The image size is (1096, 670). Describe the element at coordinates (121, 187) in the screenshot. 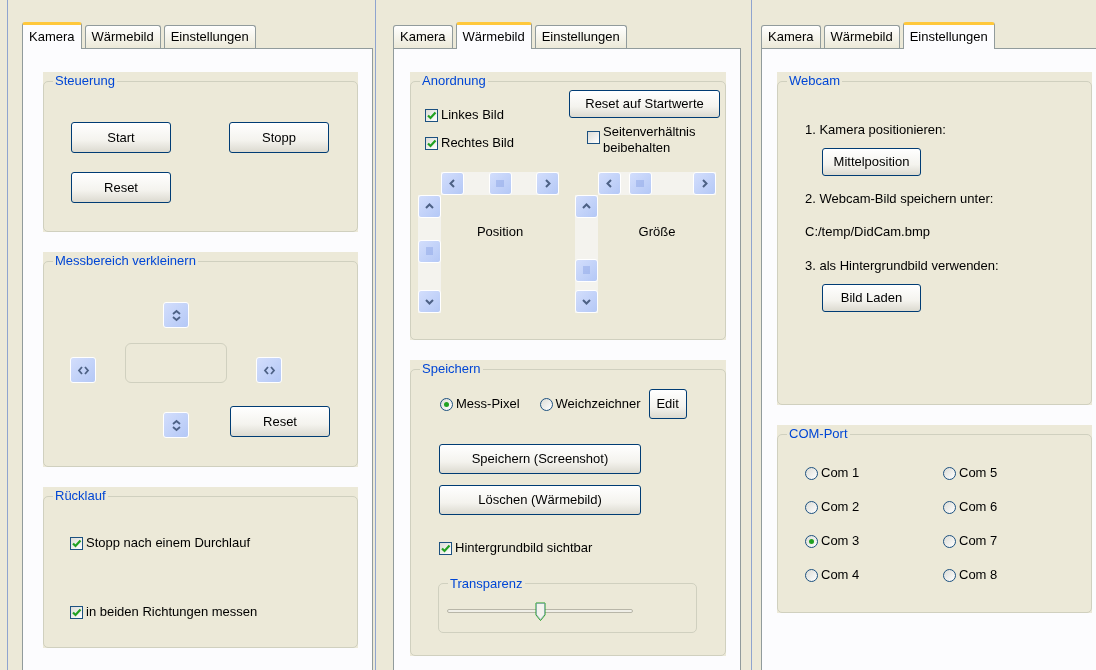

I see `button: Reset` at that location.